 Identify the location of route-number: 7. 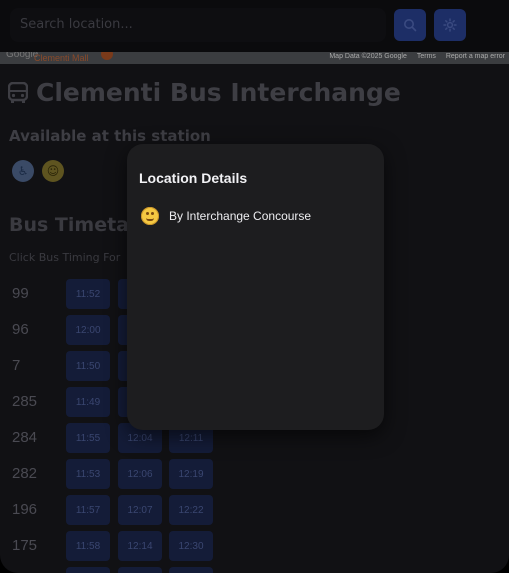
(16, 365).